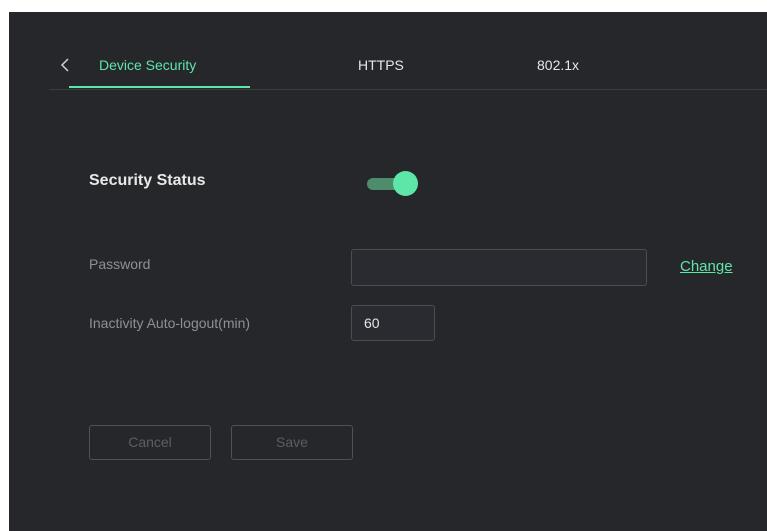 The width and height of the screenshot is (767, 531). I want to click on tab-https: HTTPS, so click(381, 65).